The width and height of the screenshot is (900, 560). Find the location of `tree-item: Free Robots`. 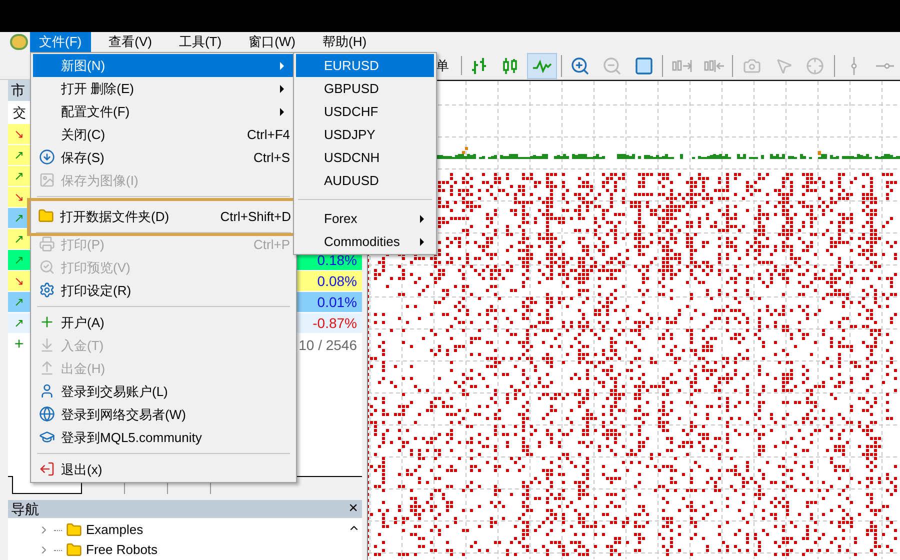

tree-item: Free Robots is located at coordinates (192, 550).